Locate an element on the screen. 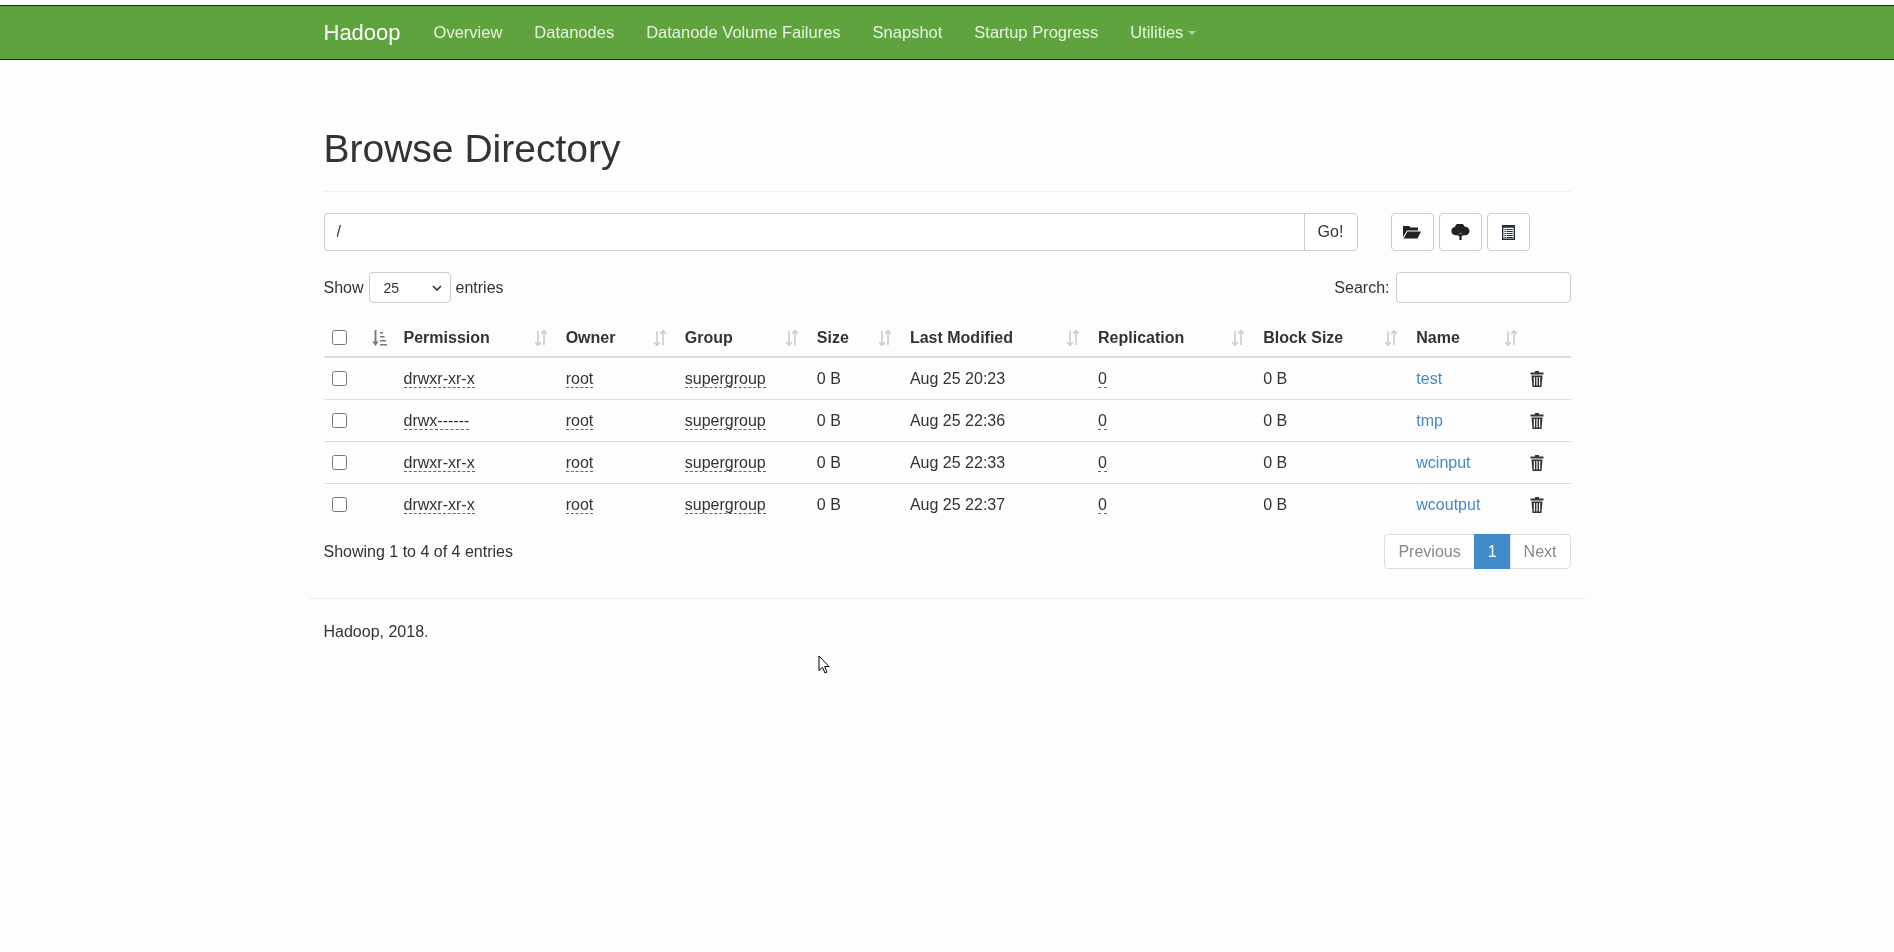  column-header: Group is located at coordinates (741, 337).